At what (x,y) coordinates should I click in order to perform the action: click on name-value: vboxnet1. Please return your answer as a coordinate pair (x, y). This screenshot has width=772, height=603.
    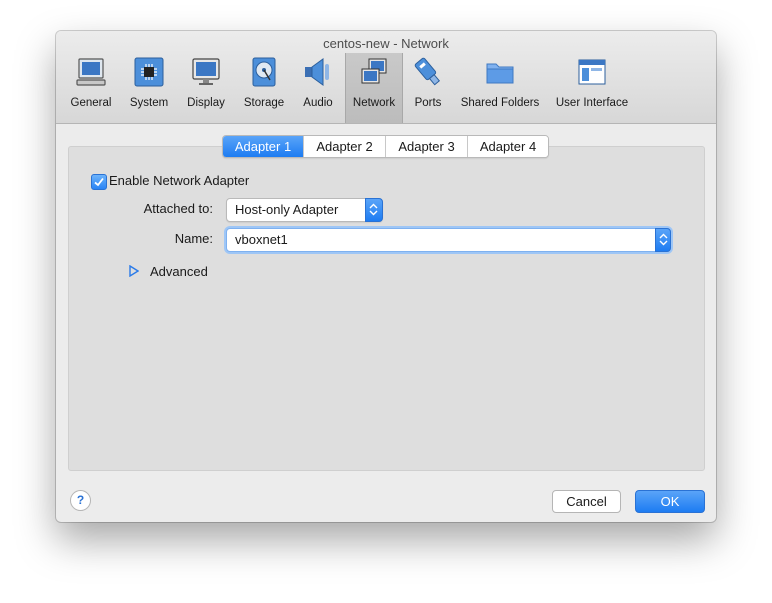
    Looking at the image, I should click on (261, 239).